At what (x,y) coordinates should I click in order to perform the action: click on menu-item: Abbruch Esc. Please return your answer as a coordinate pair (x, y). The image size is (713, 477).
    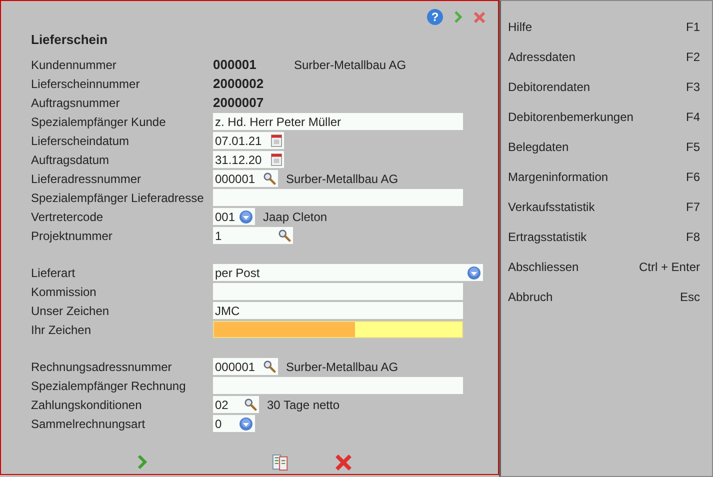
    Looking at the image, I should click on (606, 297).